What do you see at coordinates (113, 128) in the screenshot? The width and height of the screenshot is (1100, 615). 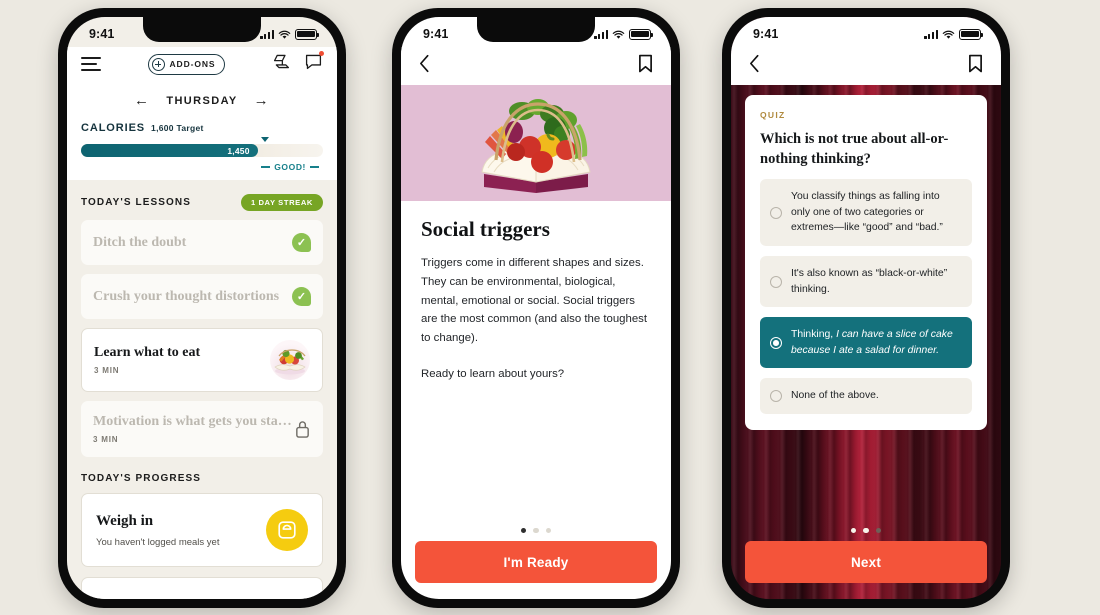 I see `calories-title: CALORIES` at bounding box center [113, 128].